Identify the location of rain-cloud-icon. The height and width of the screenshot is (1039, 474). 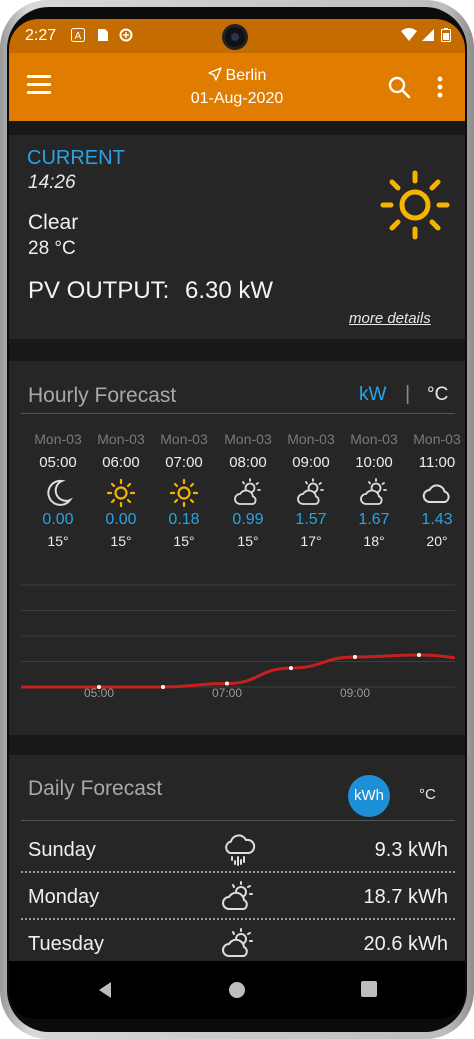
(240, 850).